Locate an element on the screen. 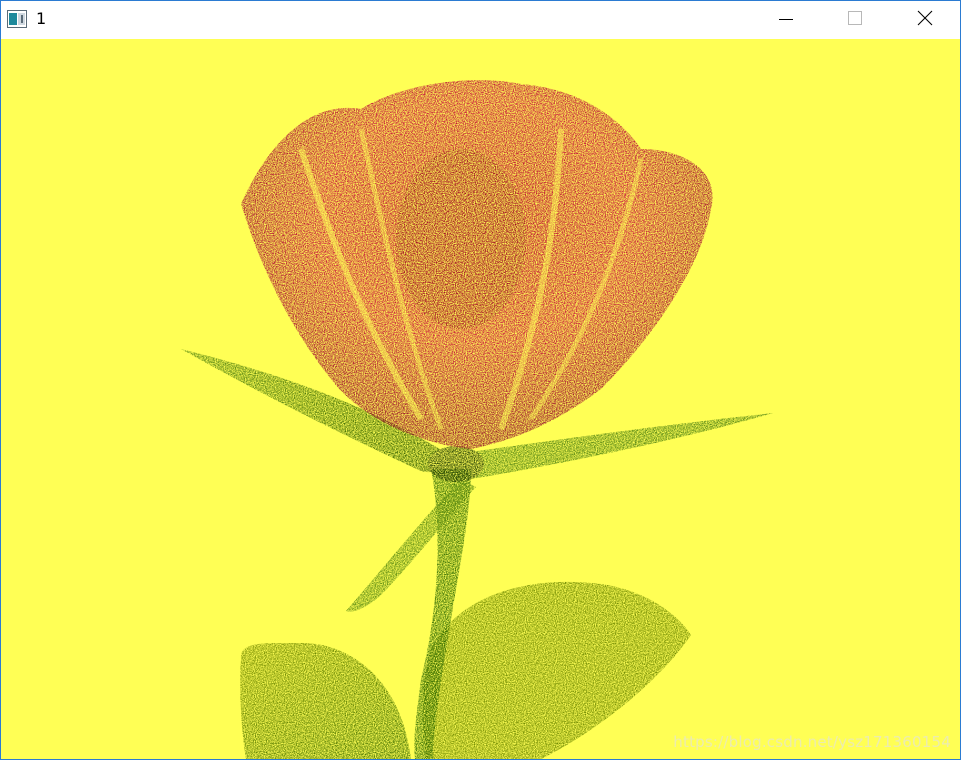 This screenshot has height=760, width=961. window-app-icon is located at coordinates (17, 19).